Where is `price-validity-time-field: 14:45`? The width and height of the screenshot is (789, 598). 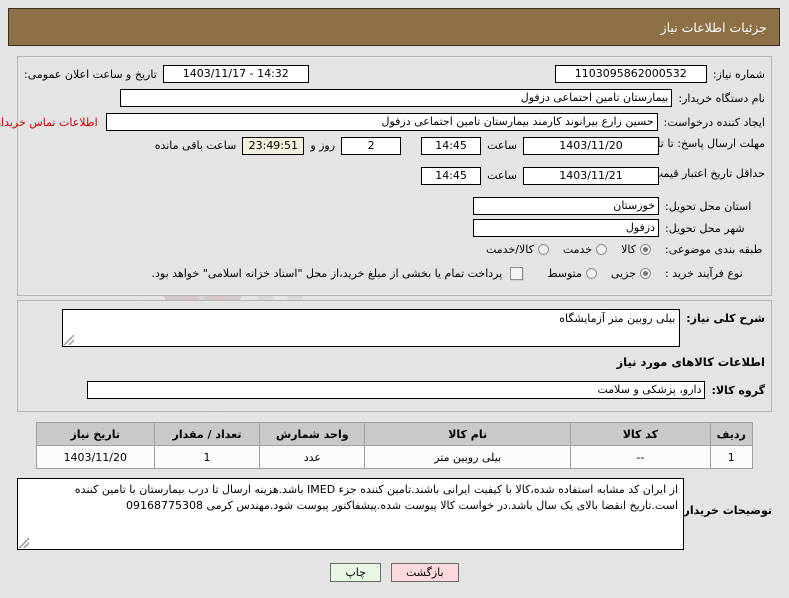 price-validity-time-field: 14:45 is located at coordinates (451, 176).